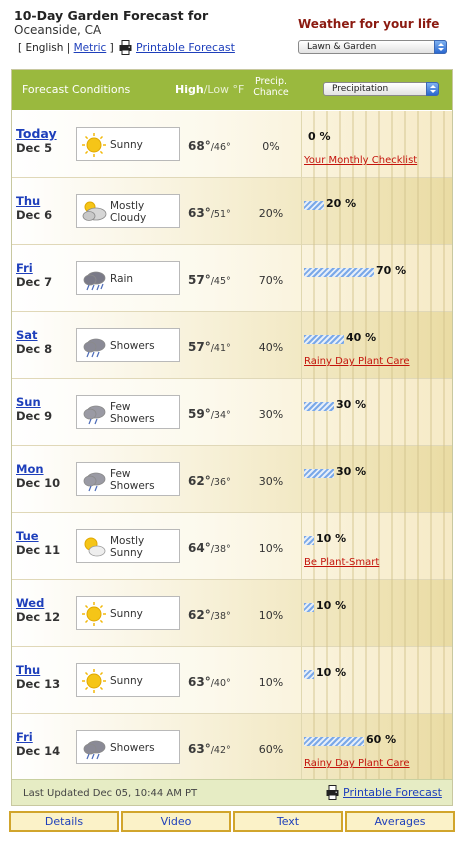 This screenshot has height=846, width=463. What do you see at coordinates (44, 48) in the screenshot?
I see `english-option: English` at bounding box center [44, 48].